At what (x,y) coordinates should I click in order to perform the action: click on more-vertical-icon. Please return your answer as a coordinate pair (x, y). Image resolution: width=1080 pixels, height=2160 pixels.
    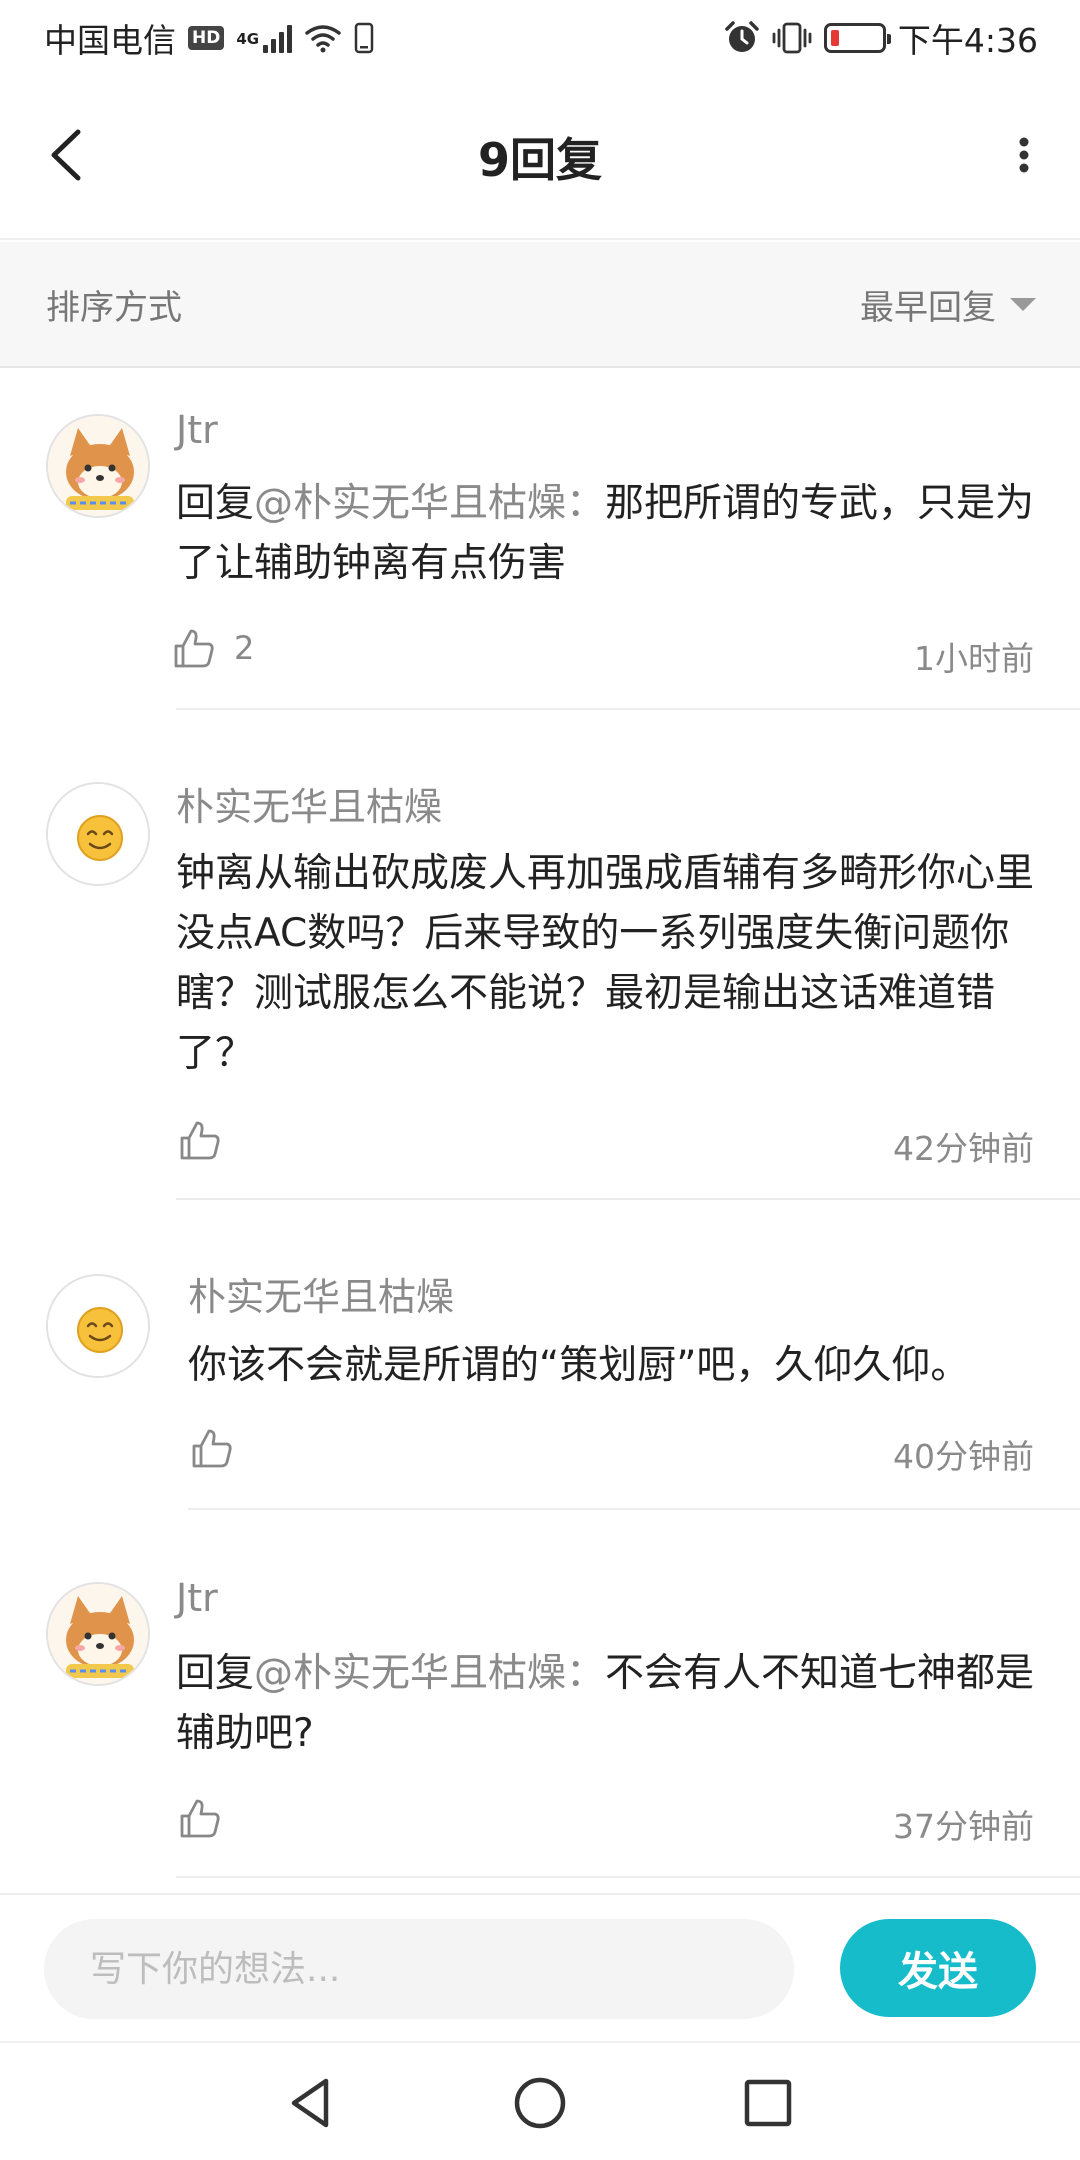
    Looking at the image, I should click on (1024, 155).